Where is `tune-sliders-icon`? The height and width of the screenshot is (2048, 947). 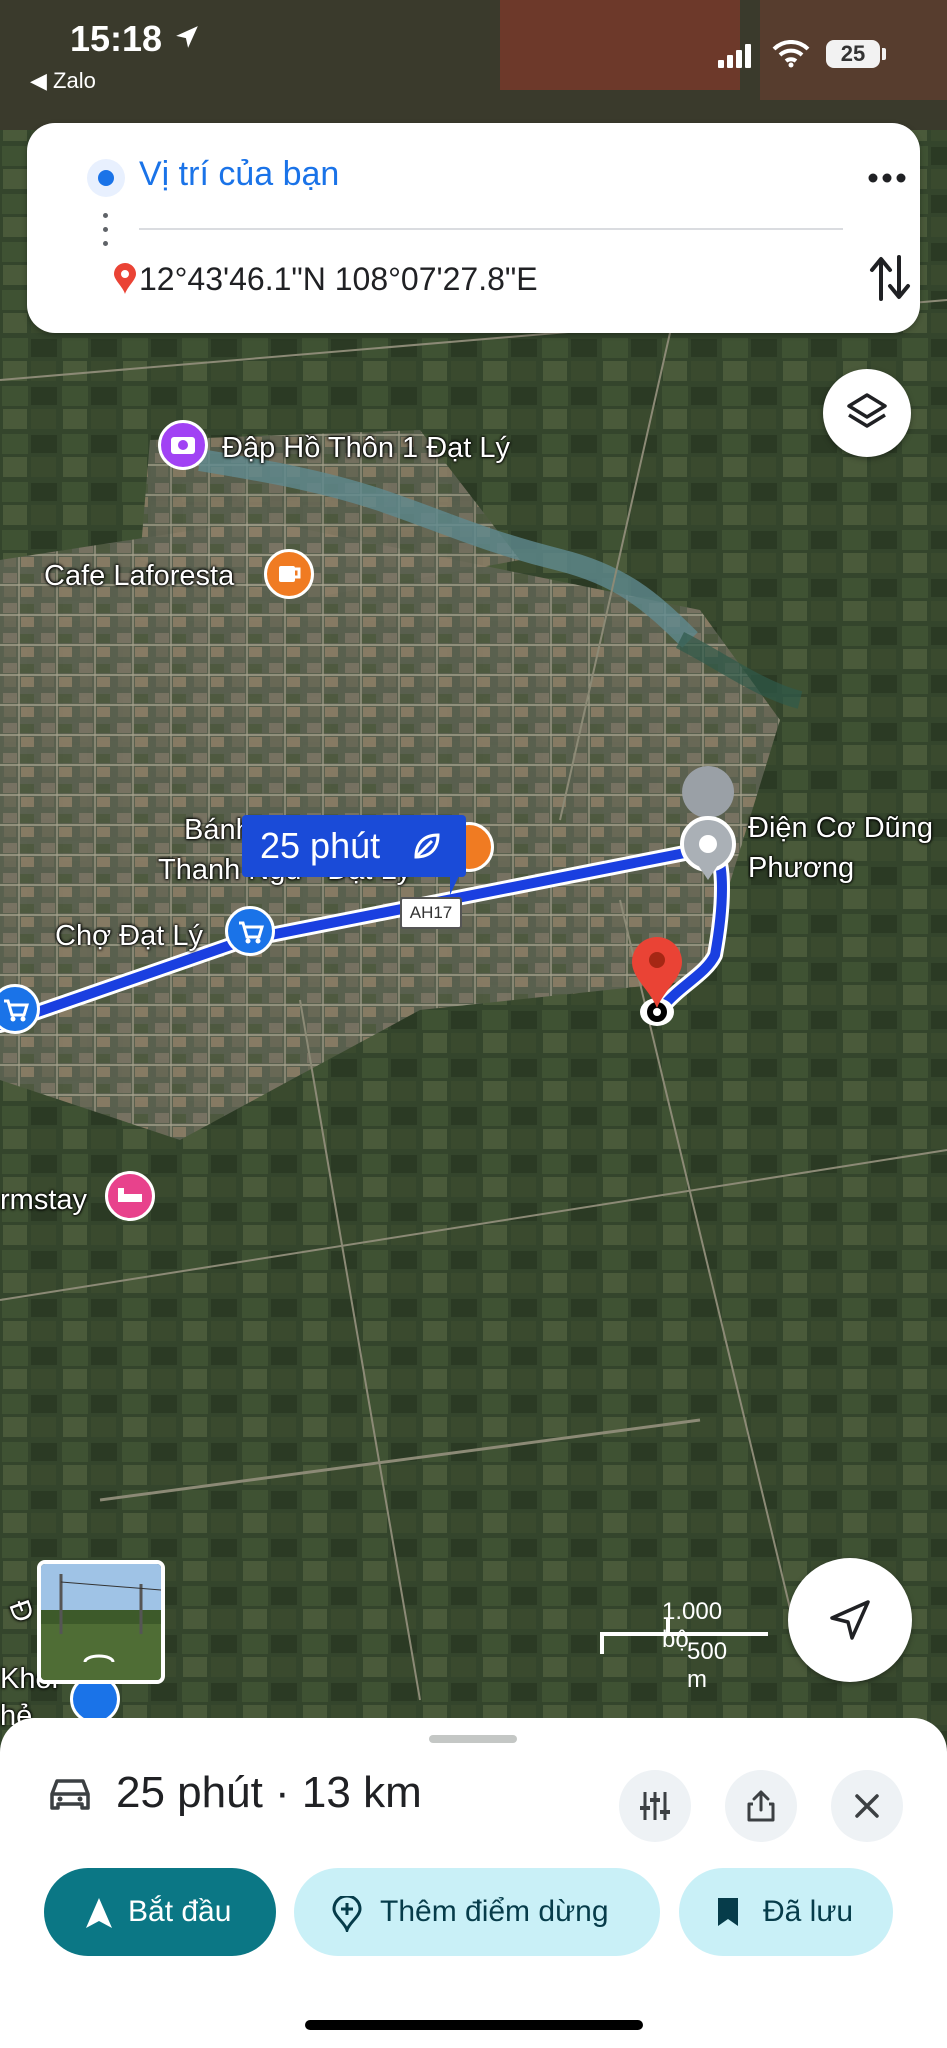 tune-sliders-icon is located at coordinates (655, 1806).